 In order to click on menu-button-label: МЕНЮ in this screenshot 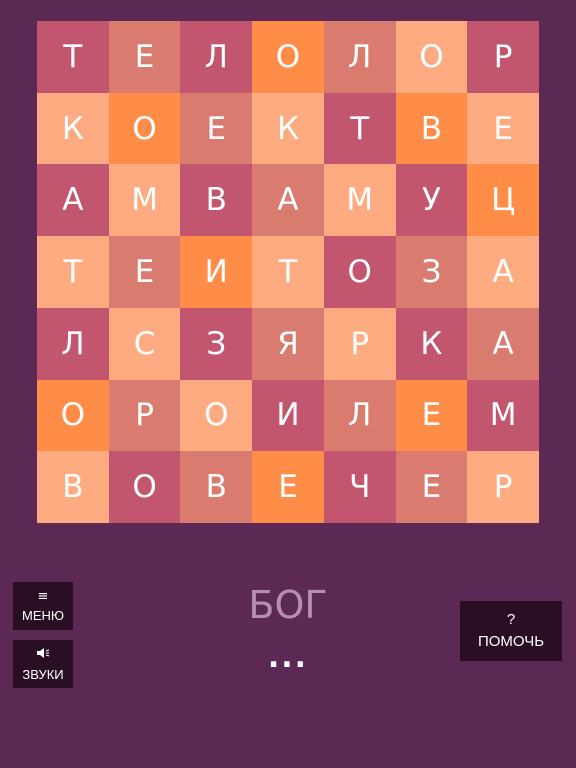, I will do `click(43, 615)`.